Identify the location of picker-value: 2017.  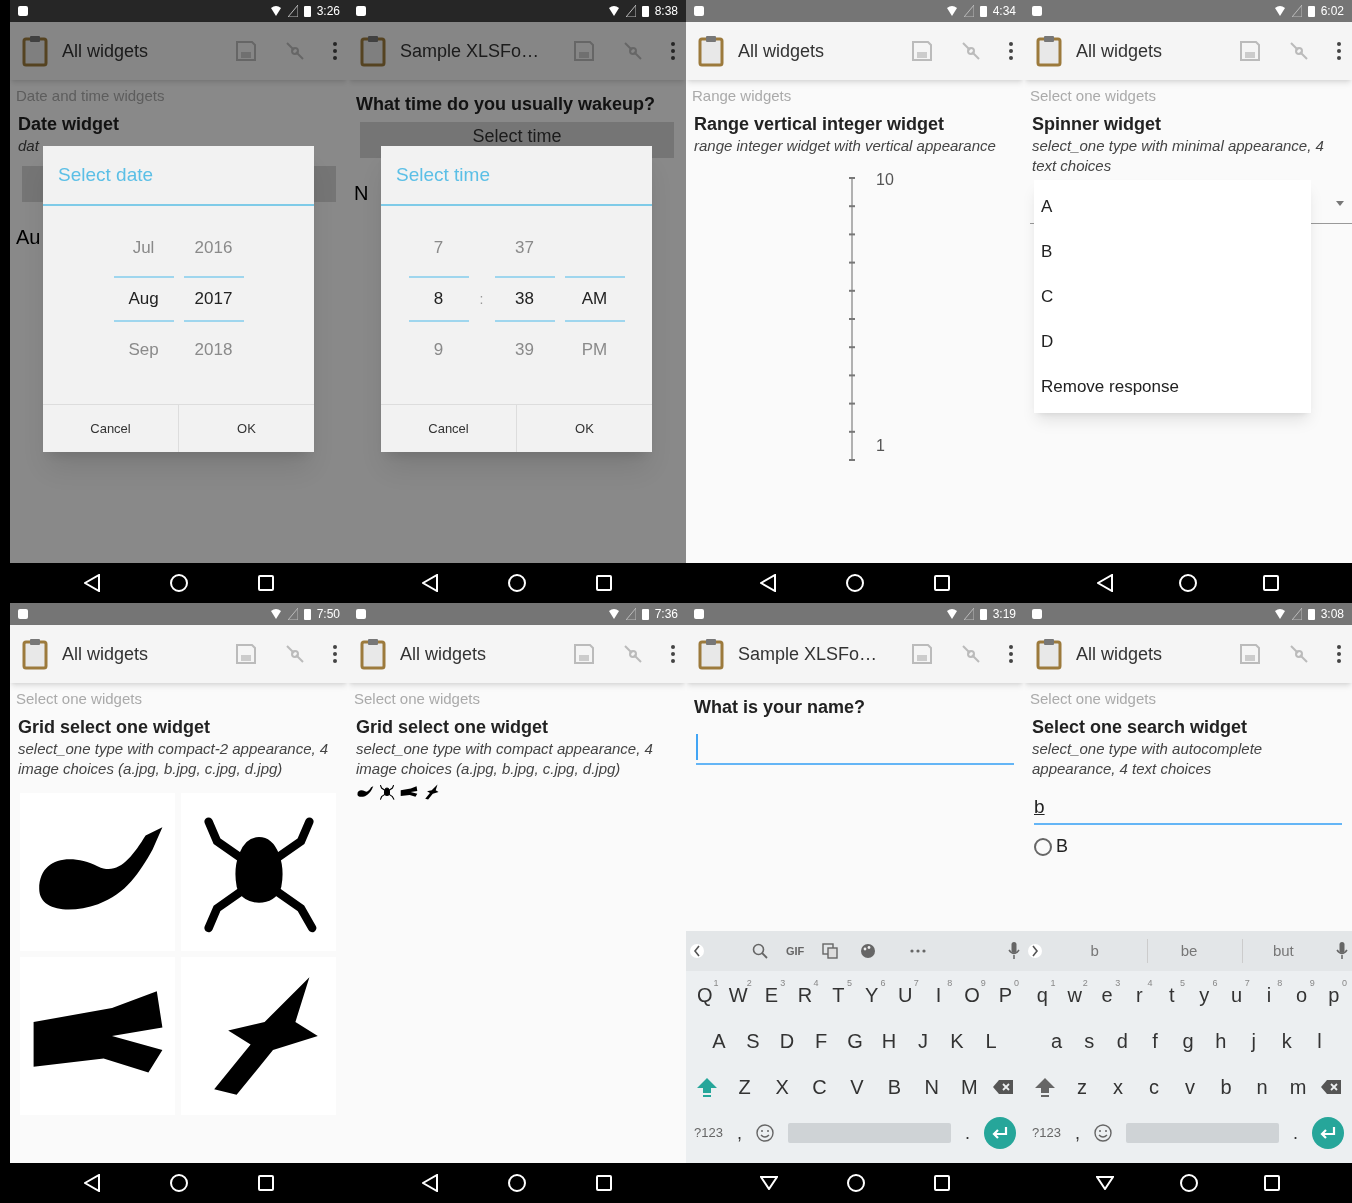
(213, 299).